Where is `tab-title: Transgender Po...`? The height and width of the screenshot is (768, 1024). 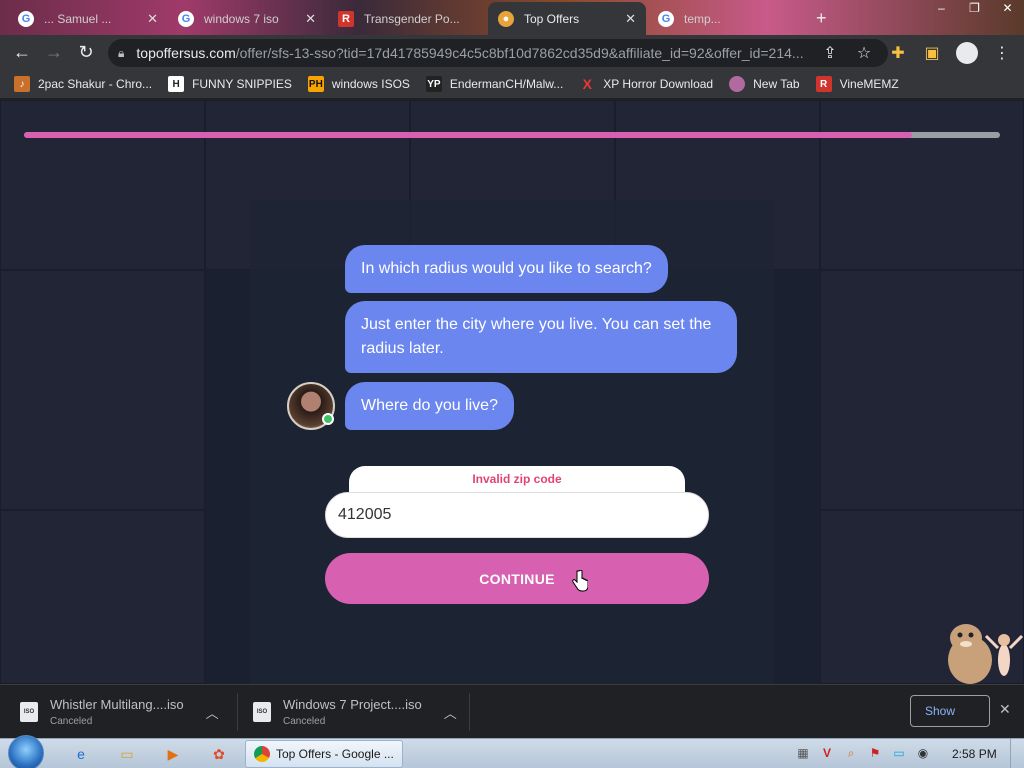 tab-title: Transgender Po... is located at coordinates (412, 18).